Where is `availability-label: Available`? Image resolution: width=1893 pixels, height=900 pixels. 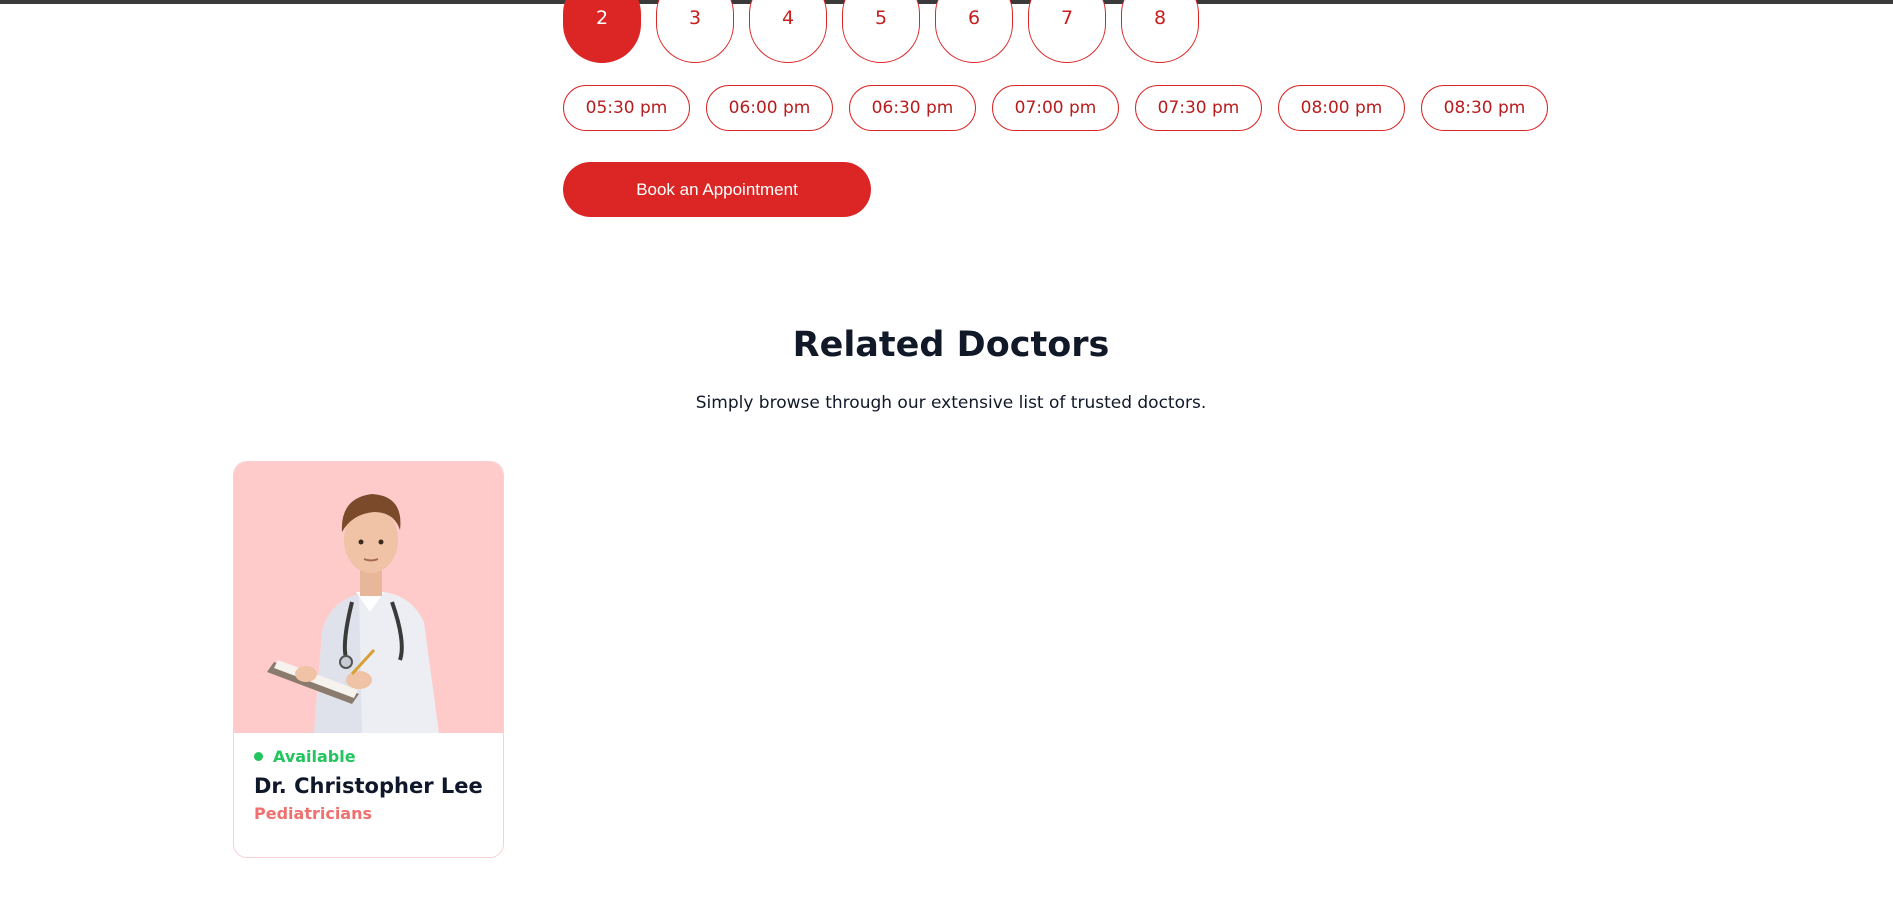 availability-label: Available is located at coordinates (314, 756).